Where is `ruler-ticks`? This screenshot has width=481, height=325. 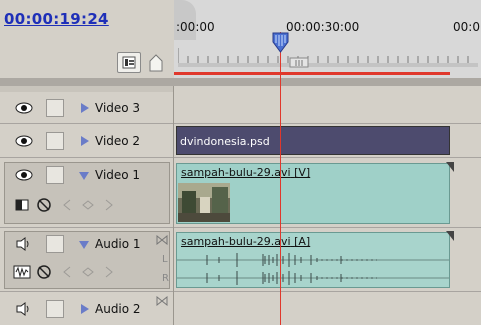
ruler-ticks is located at coordinates (328, 58).